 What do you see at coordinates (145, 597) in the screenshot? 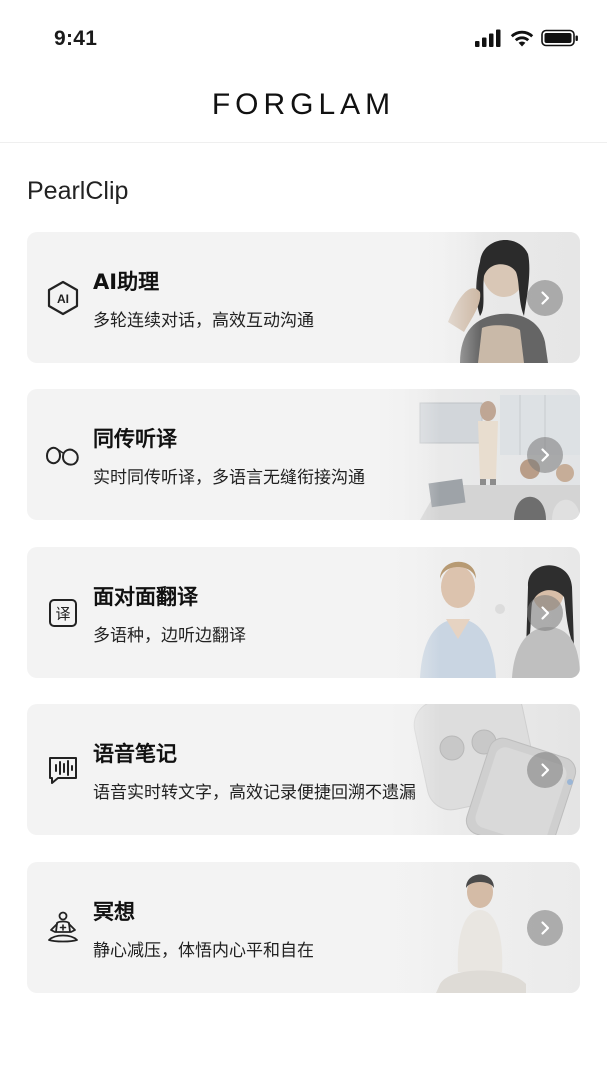
I see `card-title: 面对面翻译` at bounding box center [145, 597].